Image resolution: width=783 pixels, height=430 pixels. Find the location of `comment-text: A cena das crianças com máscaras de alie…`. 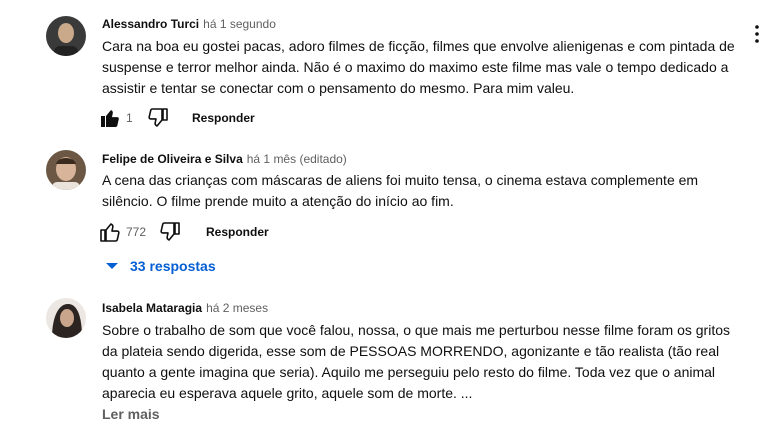

comment-text: A cena das crianças com máscaras de alie… is located at coordinates (400, 191).